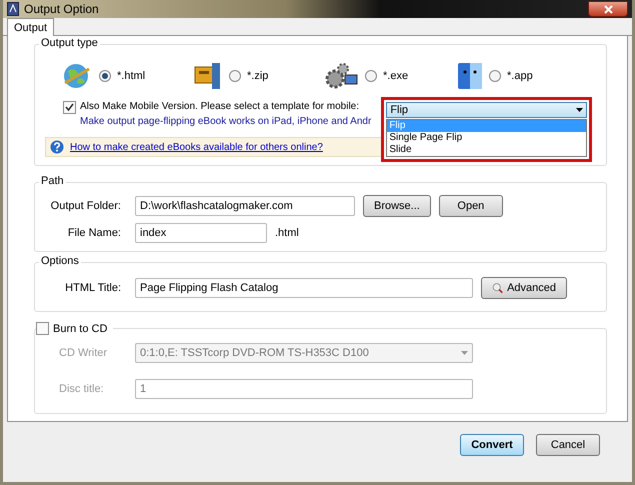 This screenshot has height=485, width=635. I want to click on file-name-field: index, so click(201, 233).